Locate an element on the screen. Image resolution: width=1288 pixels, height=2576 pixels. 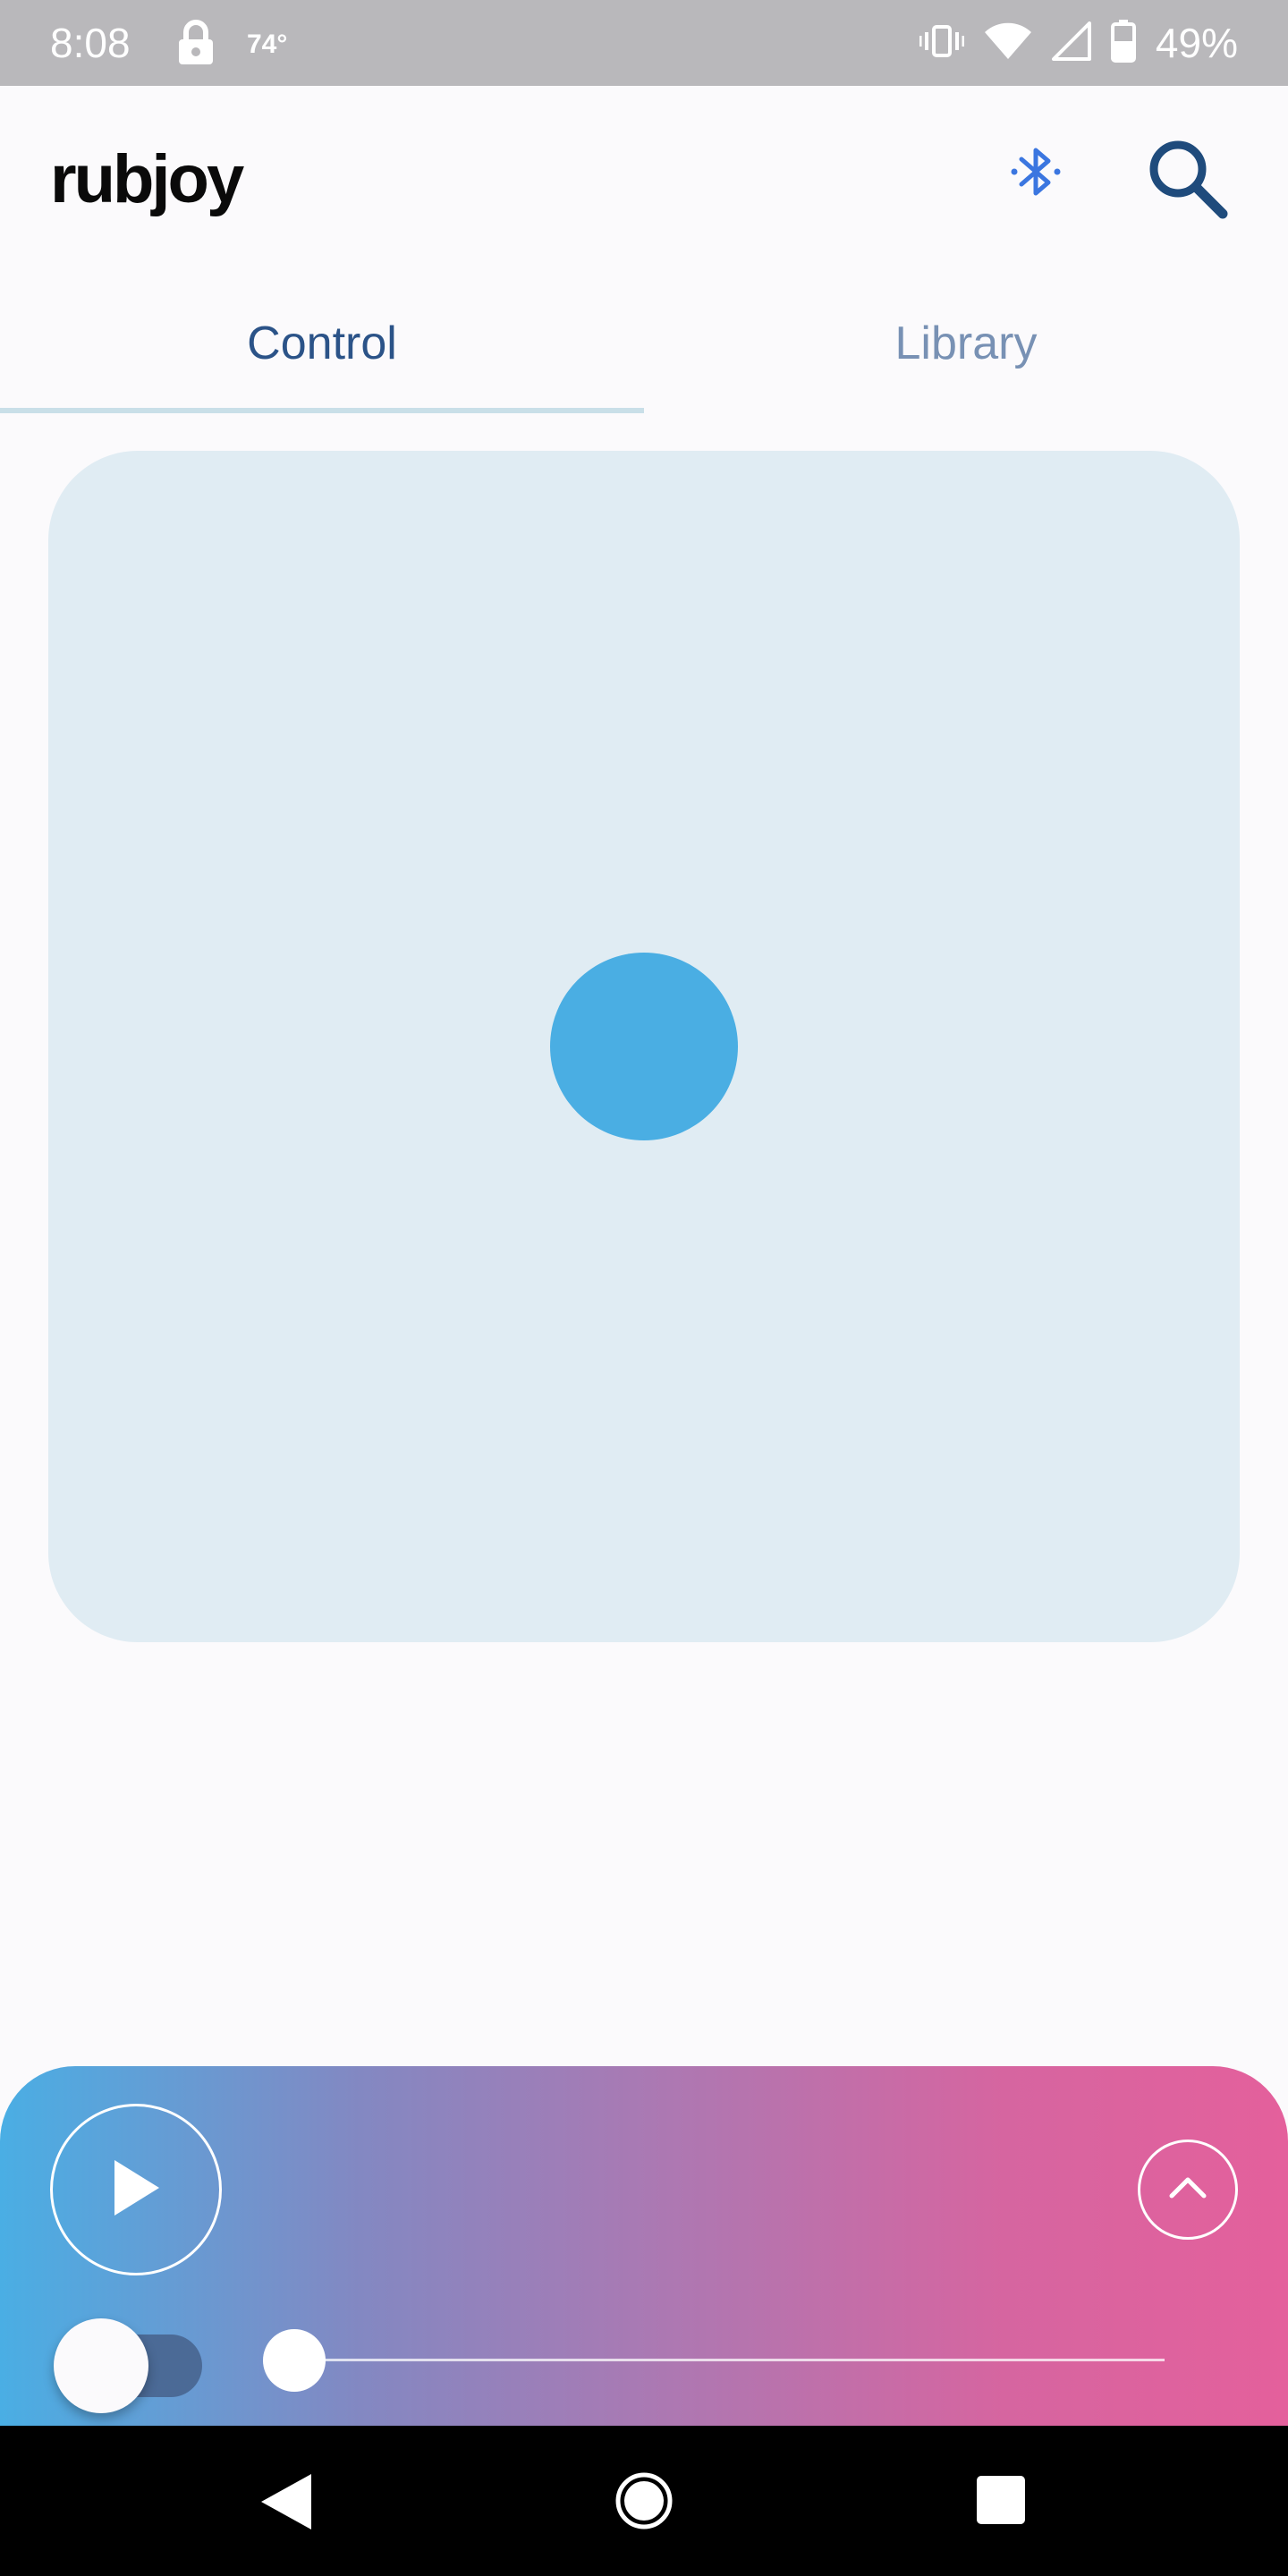
home-icon is located at coordinates (644, 2503).